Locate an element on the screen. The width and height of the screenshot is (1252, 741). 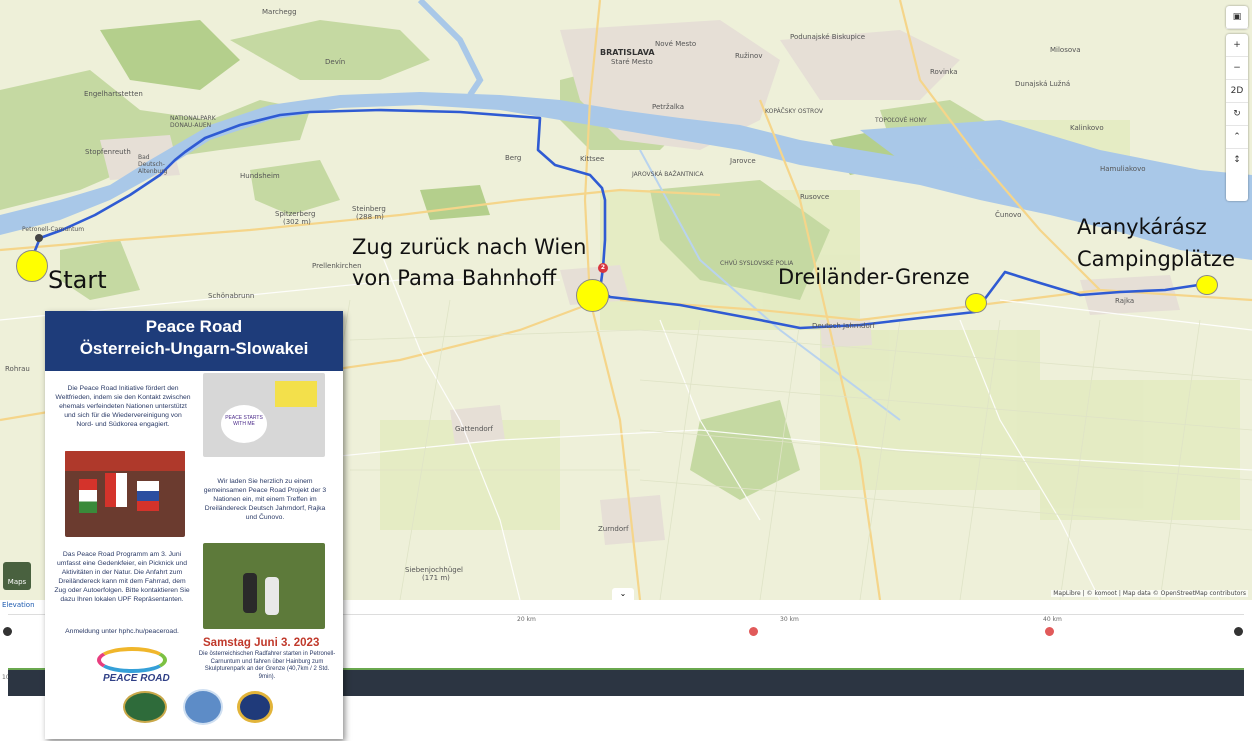
cyclists-photo is located at coordinates (264, 586).